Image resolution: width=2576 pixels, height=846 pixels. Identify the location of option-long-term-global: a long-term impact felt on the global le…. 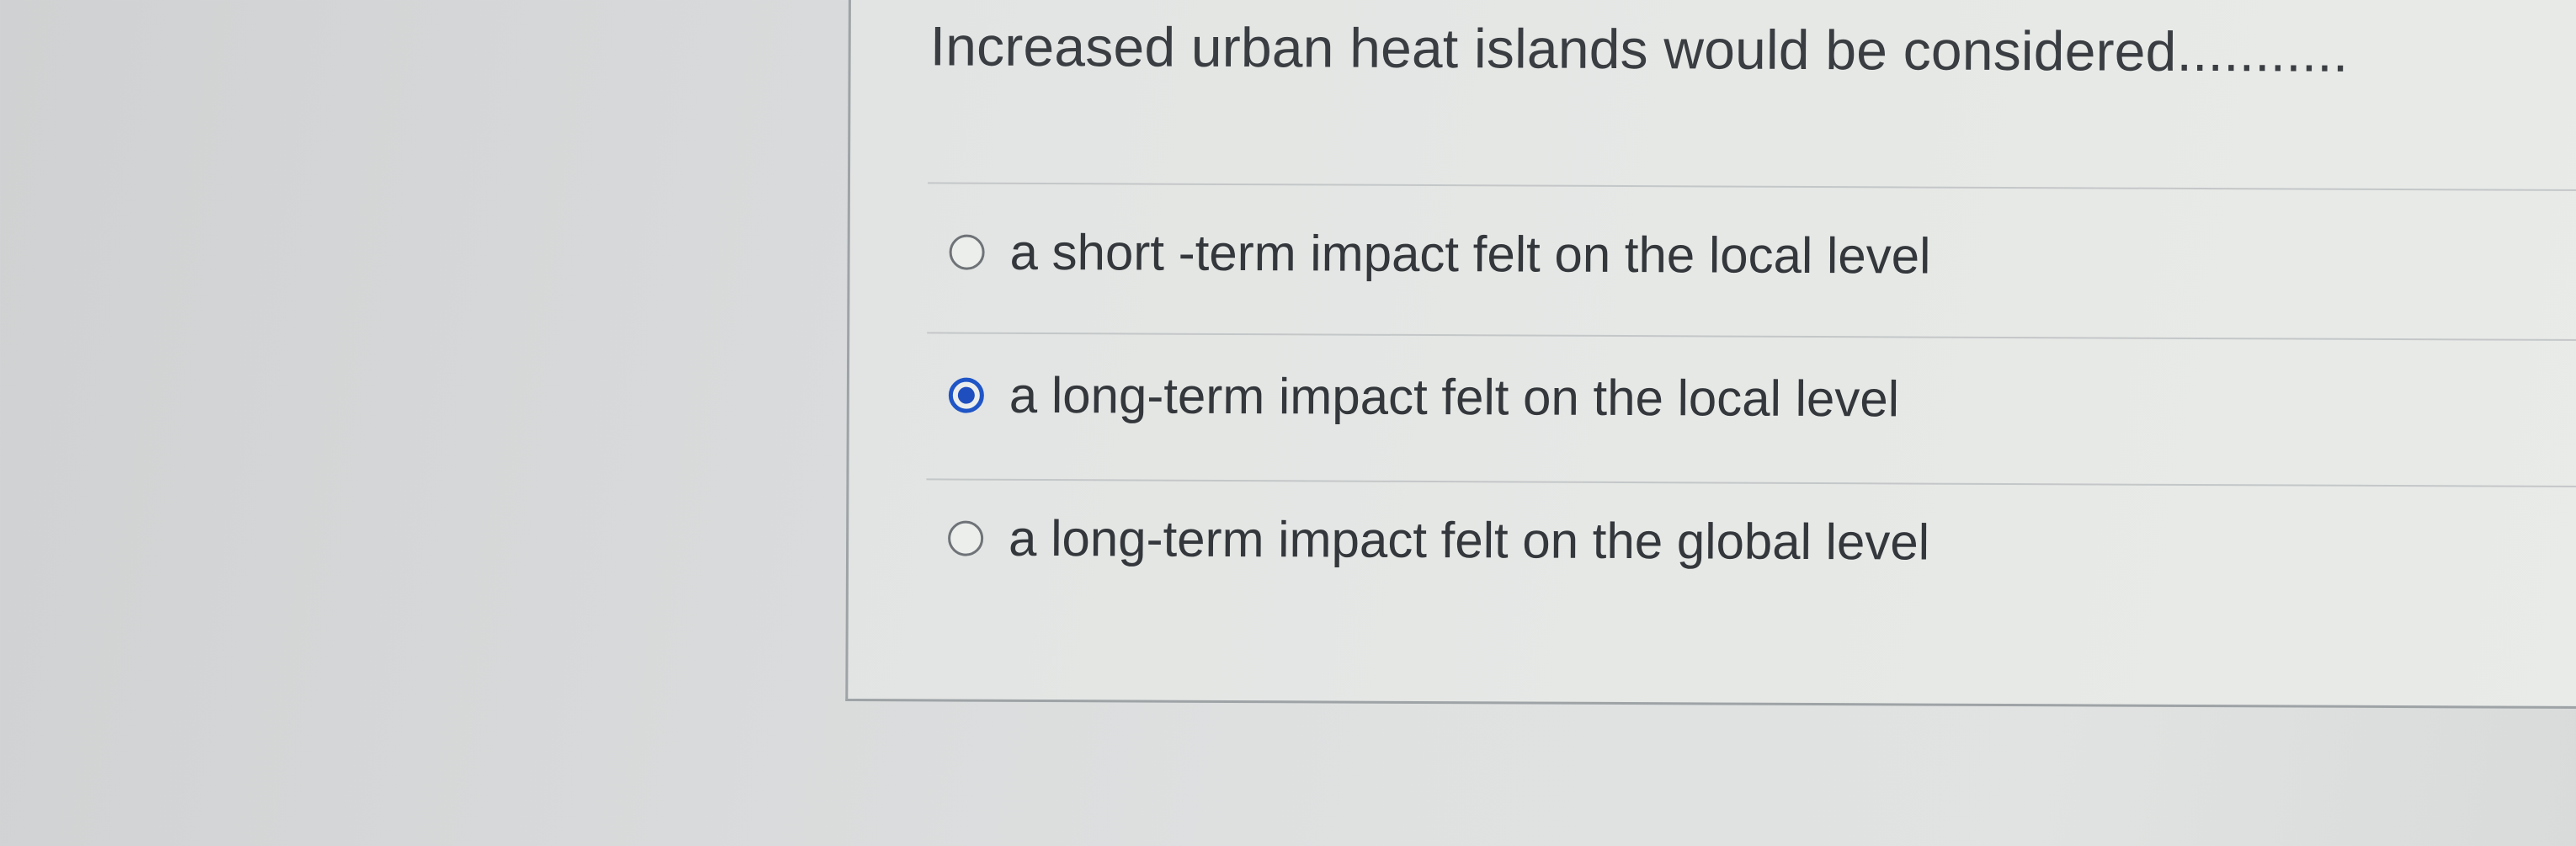
(1439, 540).